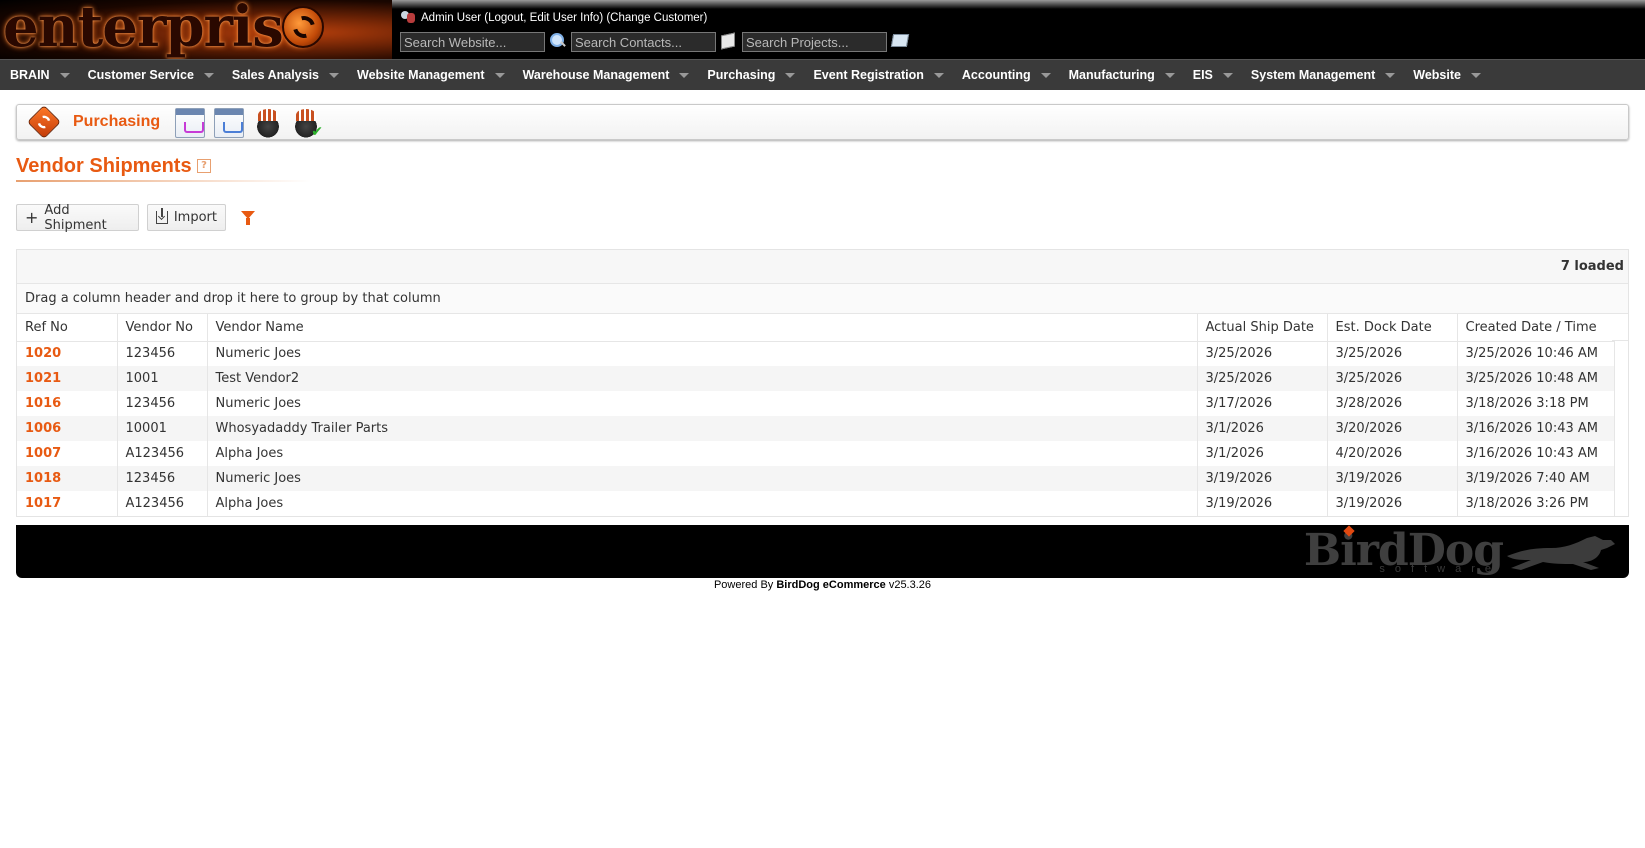  I want to click on vendor-name-cell: Alpha Joes, so click(702, 453).